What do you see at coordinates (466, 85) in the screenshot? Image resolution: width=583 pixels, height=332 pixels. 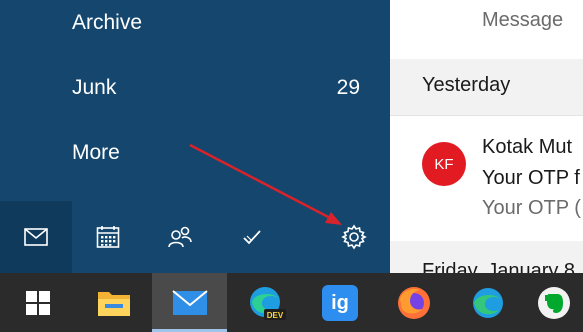 I see `group-label: Yesterday` at bounding box center [466, 85].